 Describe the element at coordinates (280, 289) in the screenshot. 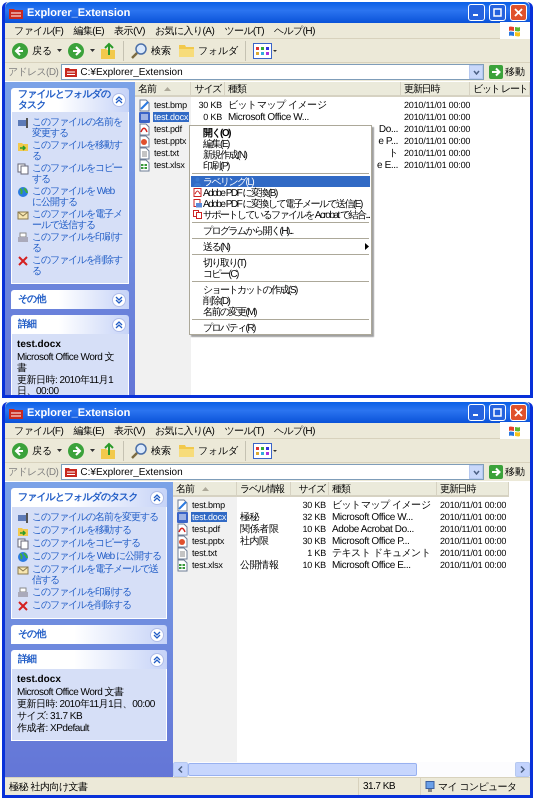

I see `context-menu-item: ショートカットの作成(S)` at that location.